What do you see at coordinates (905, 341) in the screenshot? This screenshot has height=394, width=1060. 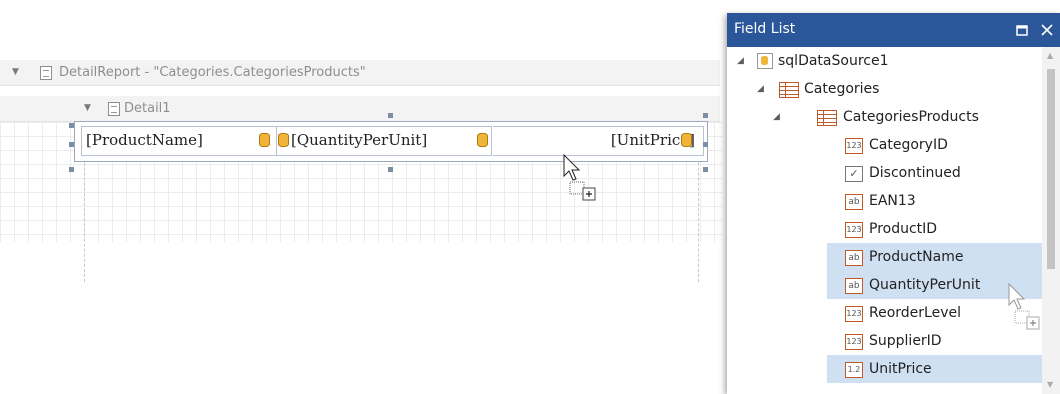 I see `field-label: SupplierID` at bounding box center [905, 341].